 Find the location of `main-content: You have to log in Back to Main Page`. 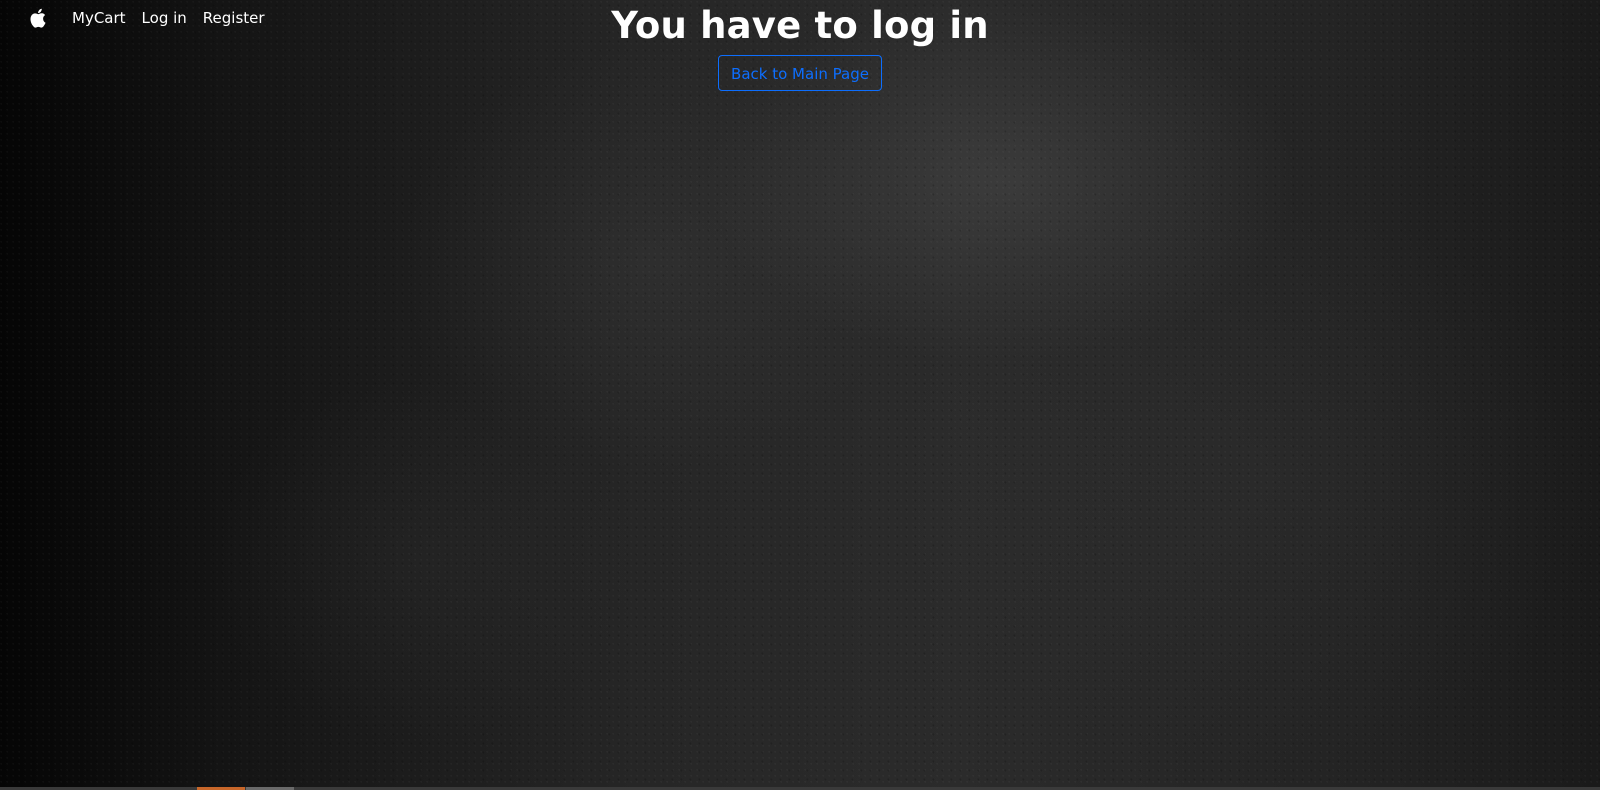

main-content: You have to log in Back to Main Page is located at coordinates (800, 45).